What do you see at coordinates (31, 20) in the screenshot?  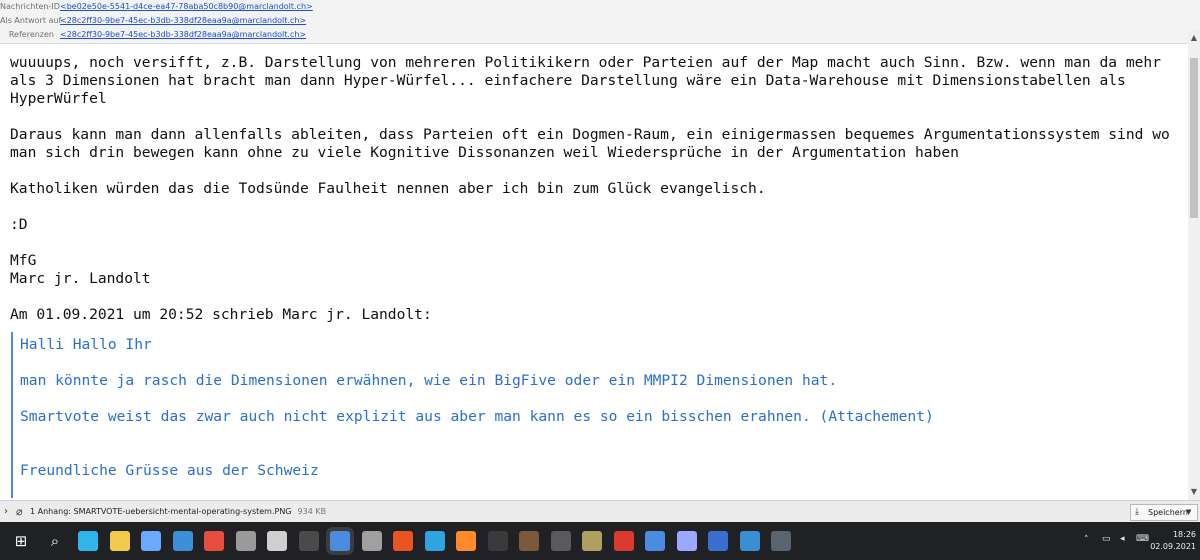 I see `header-label: Als Antwort auf` at bounding box center [31, 20].